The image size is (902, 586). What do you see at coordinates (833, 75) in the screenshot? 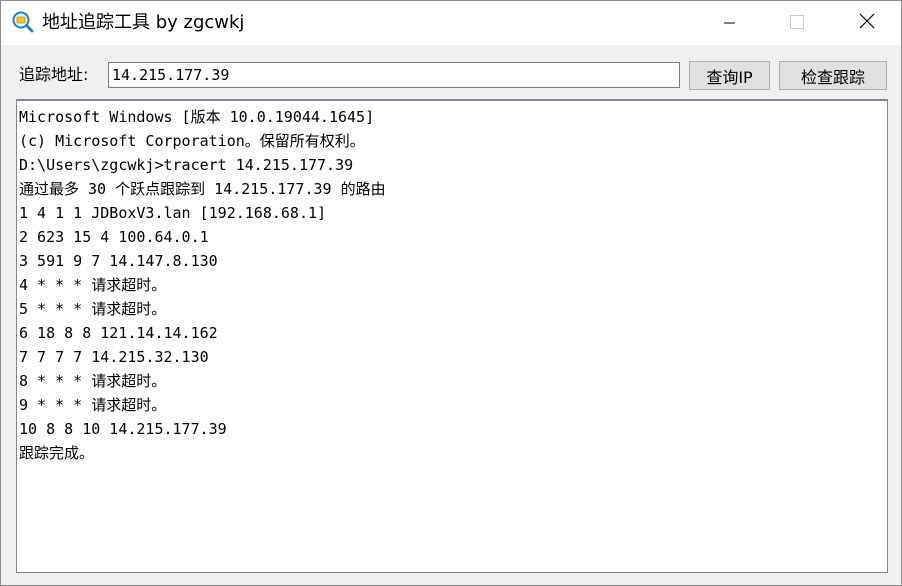
I see `trace-button: 检查跟踪` at bounding box center [833, 75].